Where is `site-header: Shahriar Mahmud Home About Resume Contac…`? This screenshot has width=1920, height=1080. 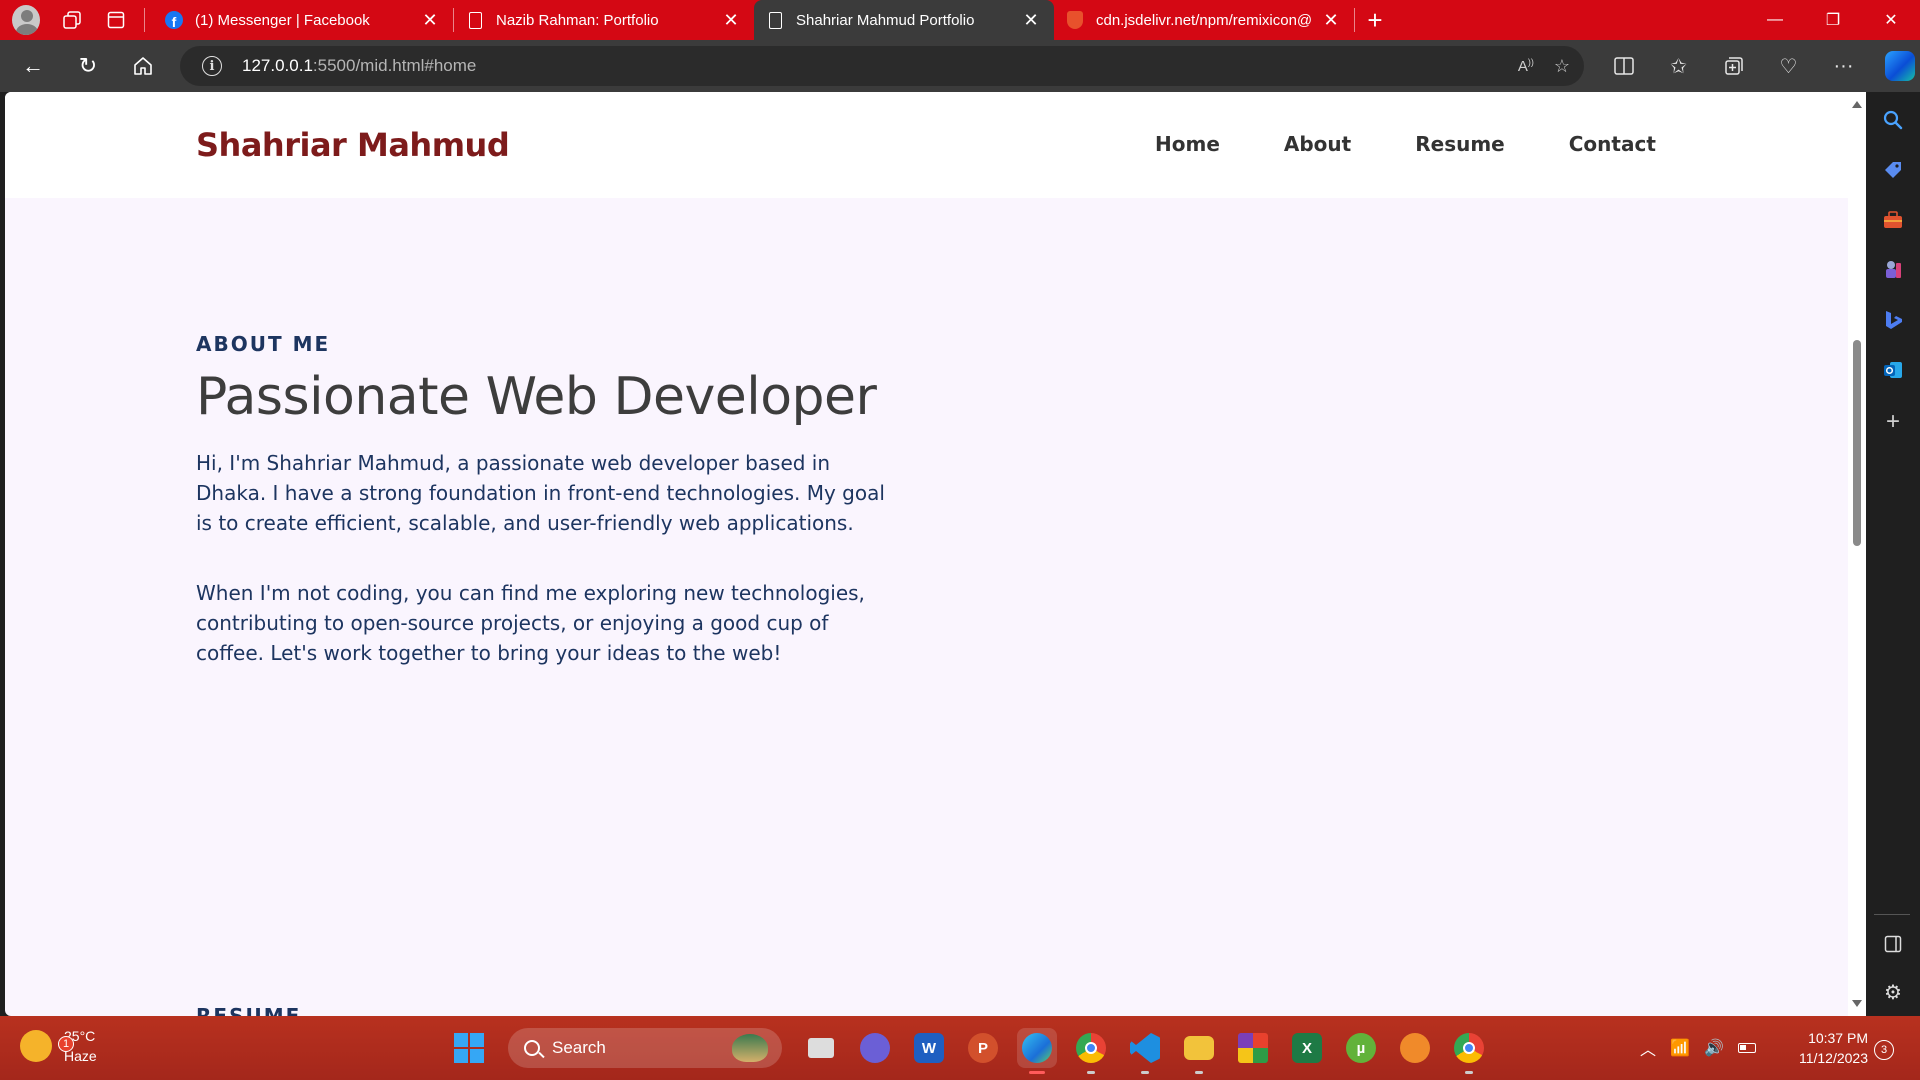
site-header: Shahriar Mahmud Home About Resume Contac… is located at coordinates (926, 145).